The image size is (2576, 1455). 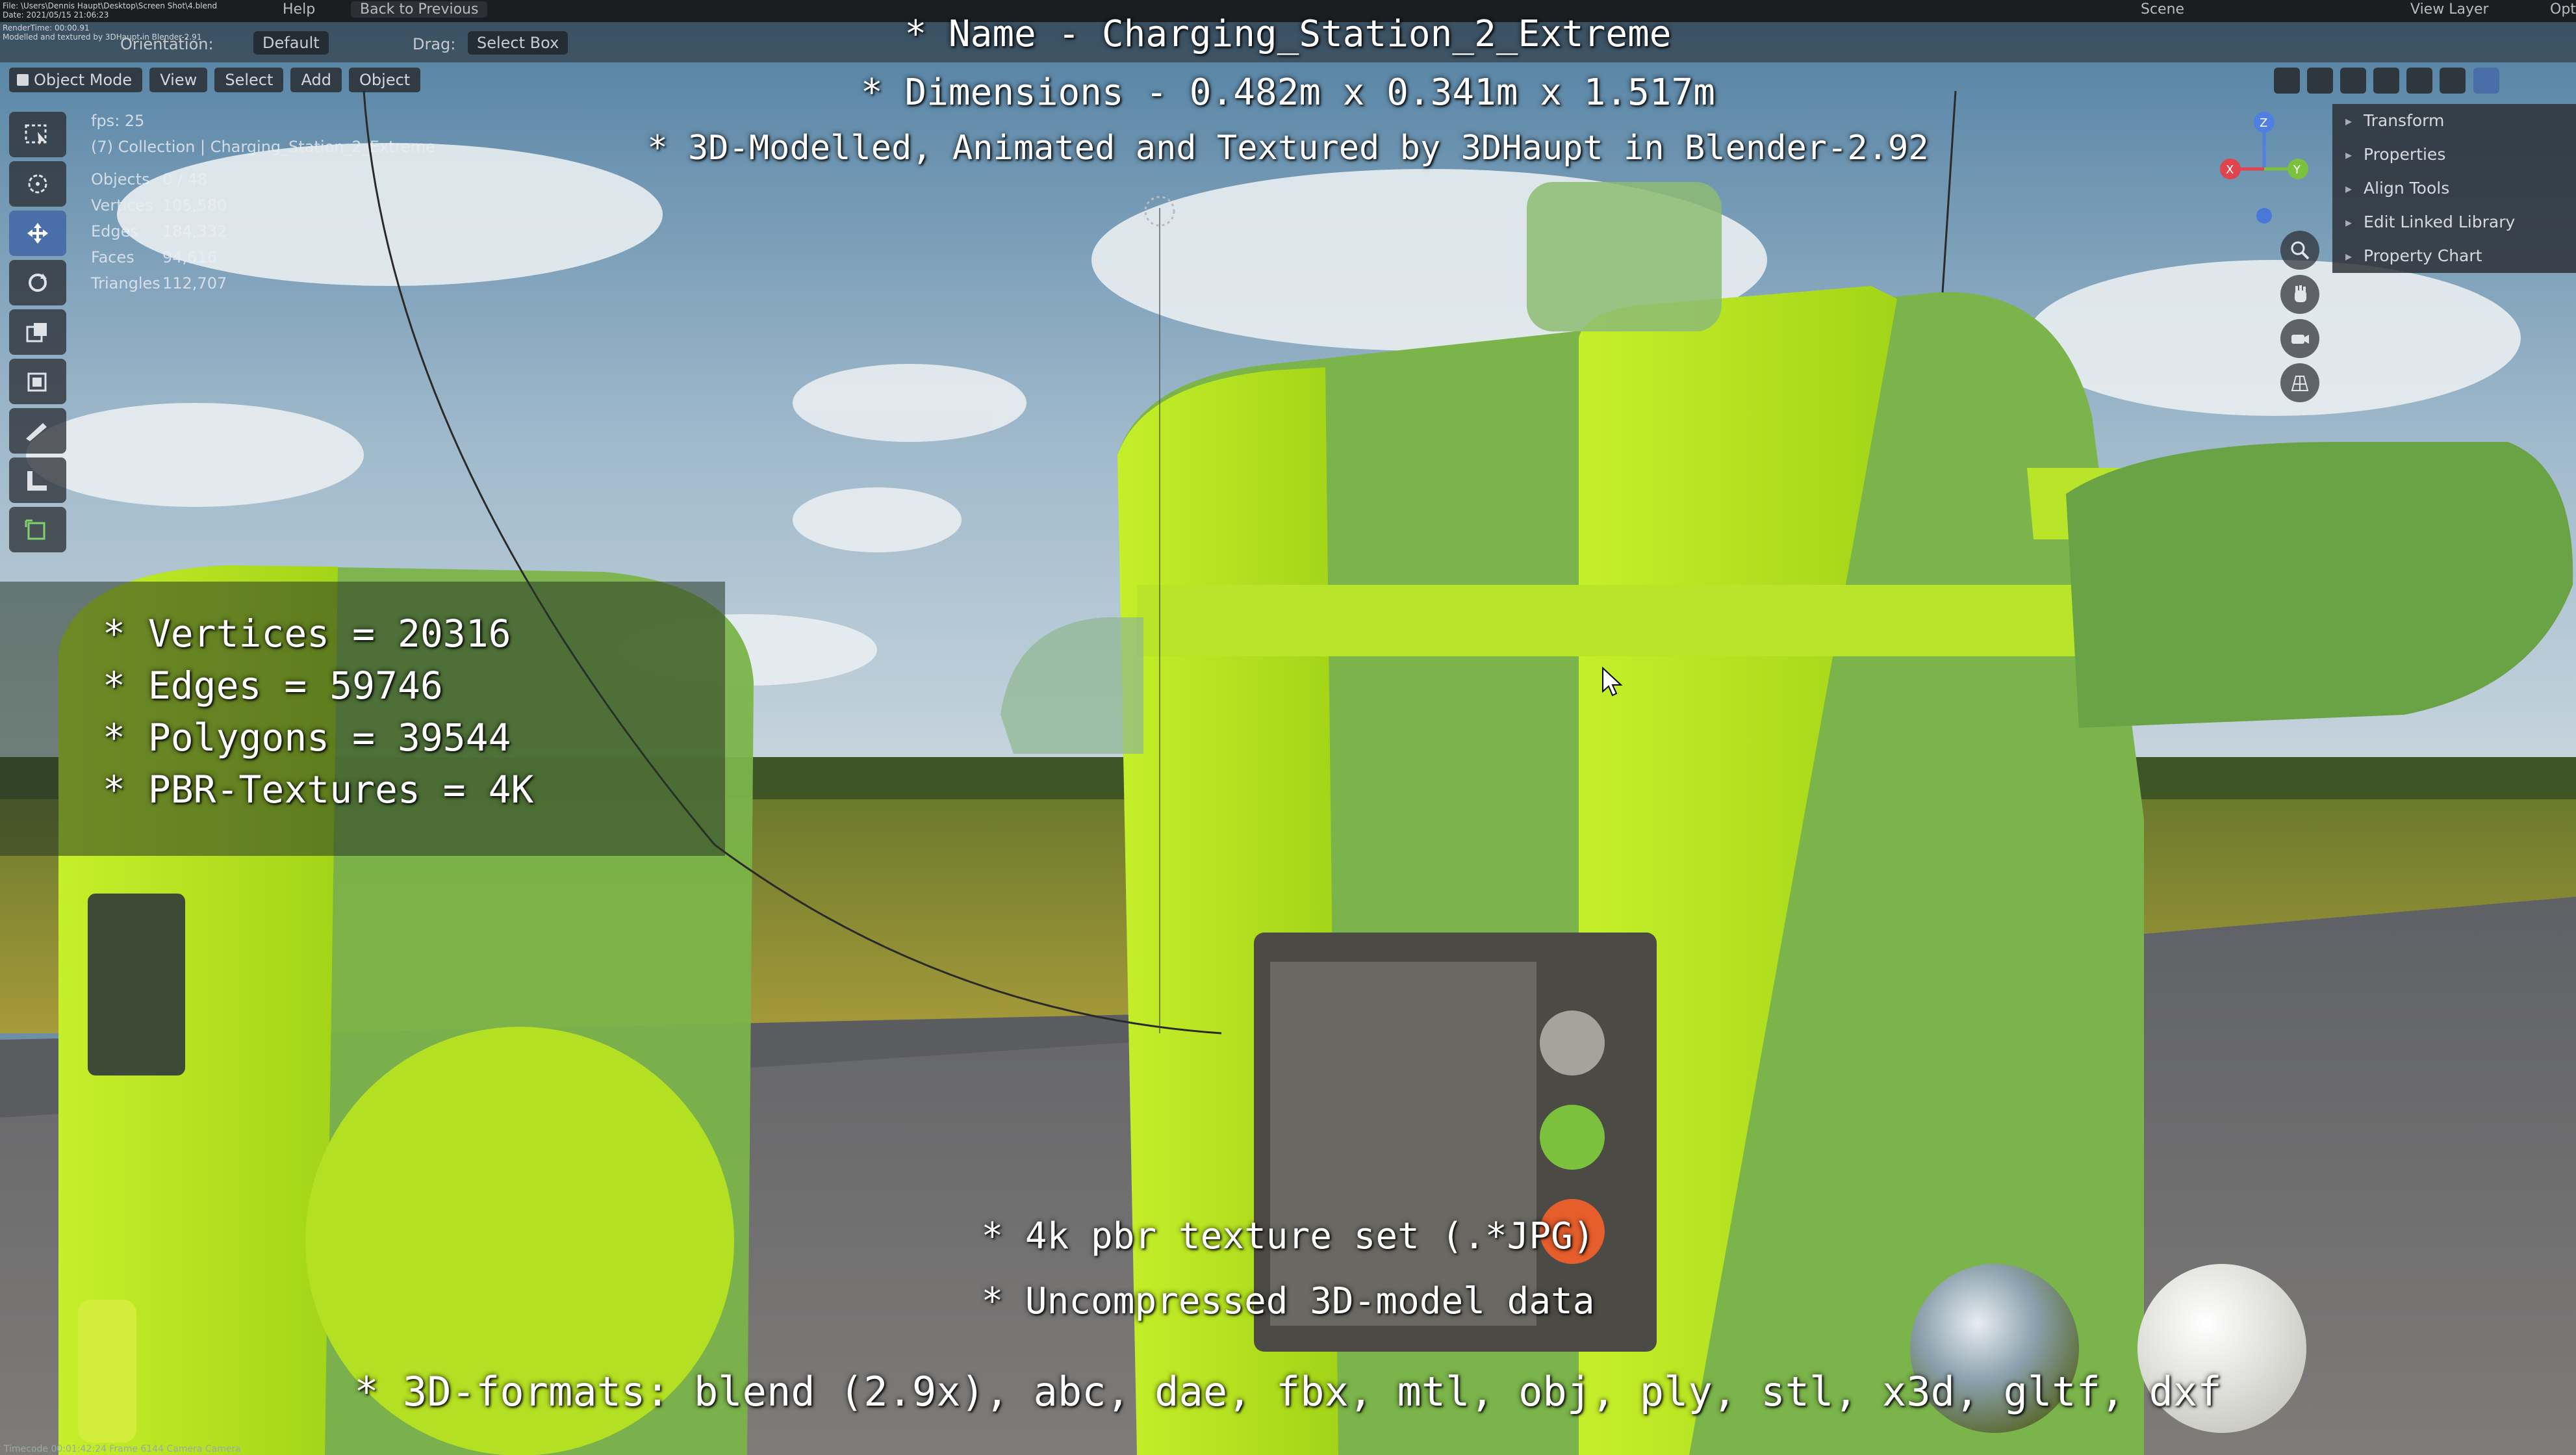 What do you see at coordinates (2454, 121) in the screenshot?
I see `sidebar-item-transform: Transform` at bounding box center [2454, 121].